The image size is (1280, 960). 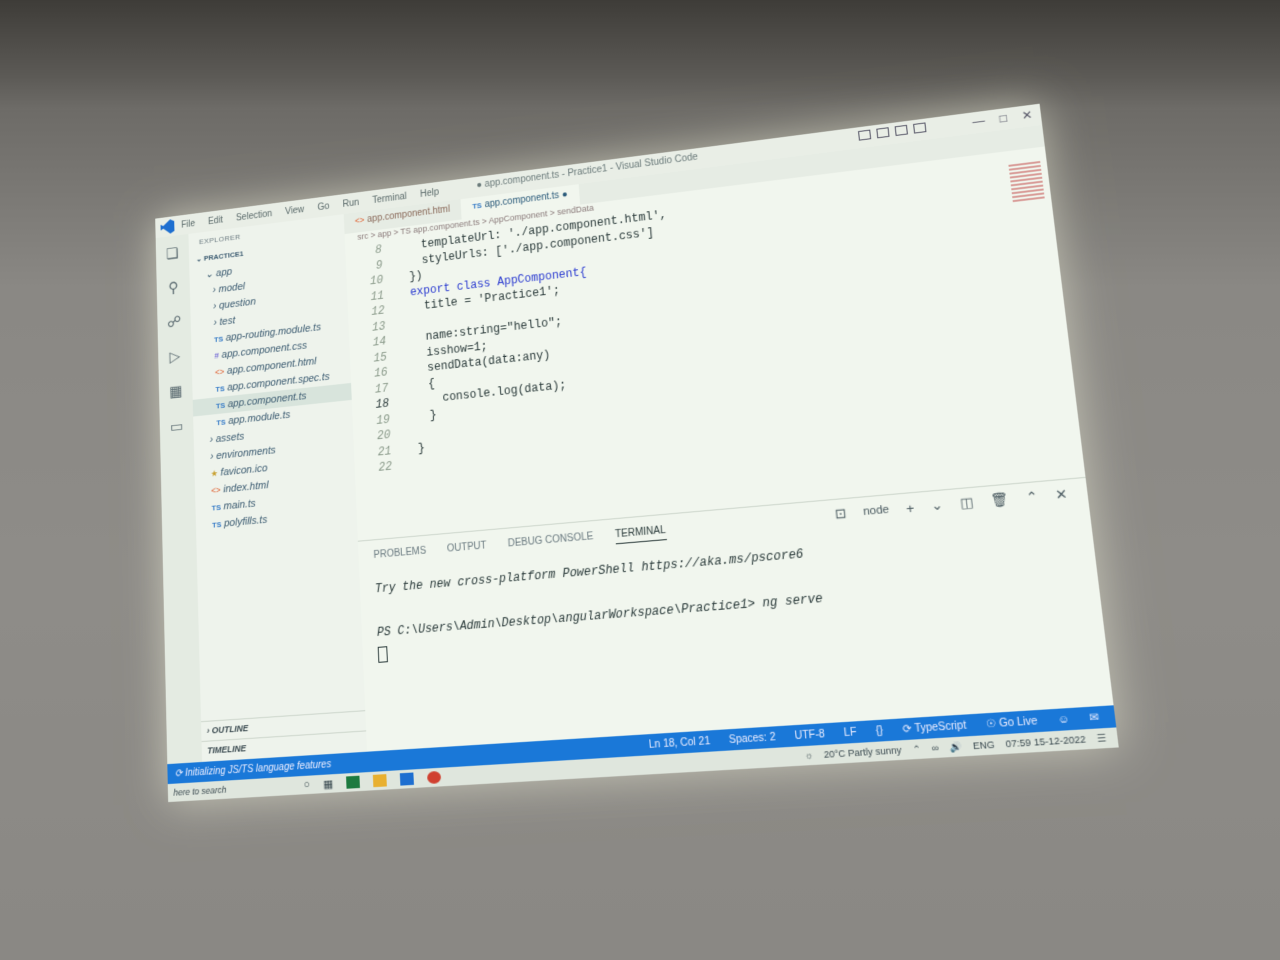 What do you see at coordinates (862, 752) in the screenshot?
I see `weather-text: 20°C Partly sunny` at bounding box center [862, 752].